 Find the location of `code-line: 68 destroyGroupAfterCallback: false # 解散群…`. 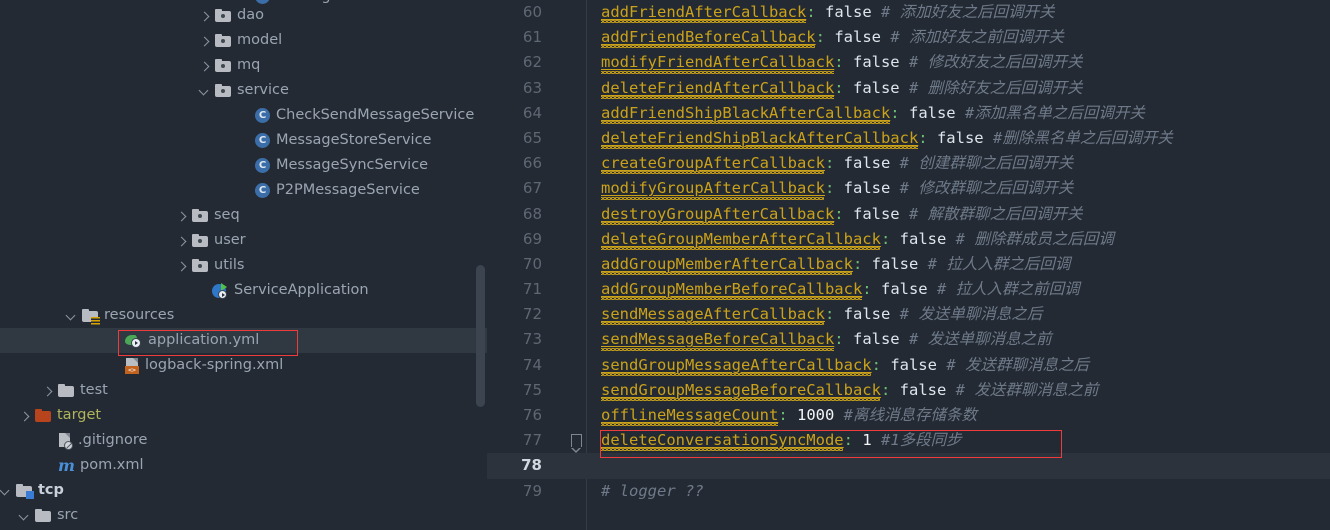

code-line: 68 destroyGroupAfterCallback: false # 解散群… is located at coordinates (908, 214).